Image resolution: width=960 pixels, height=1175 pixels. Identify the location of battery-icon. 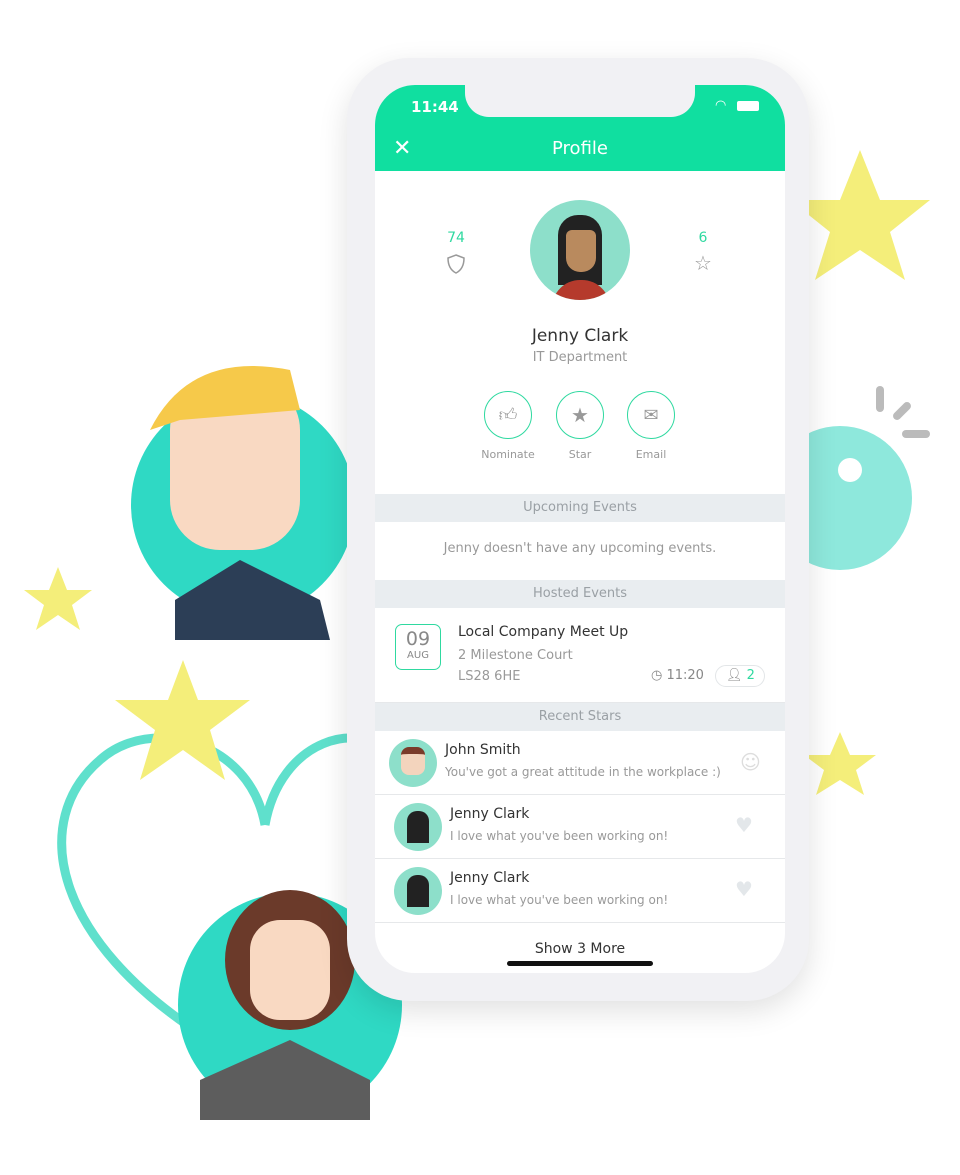
(748, 106).